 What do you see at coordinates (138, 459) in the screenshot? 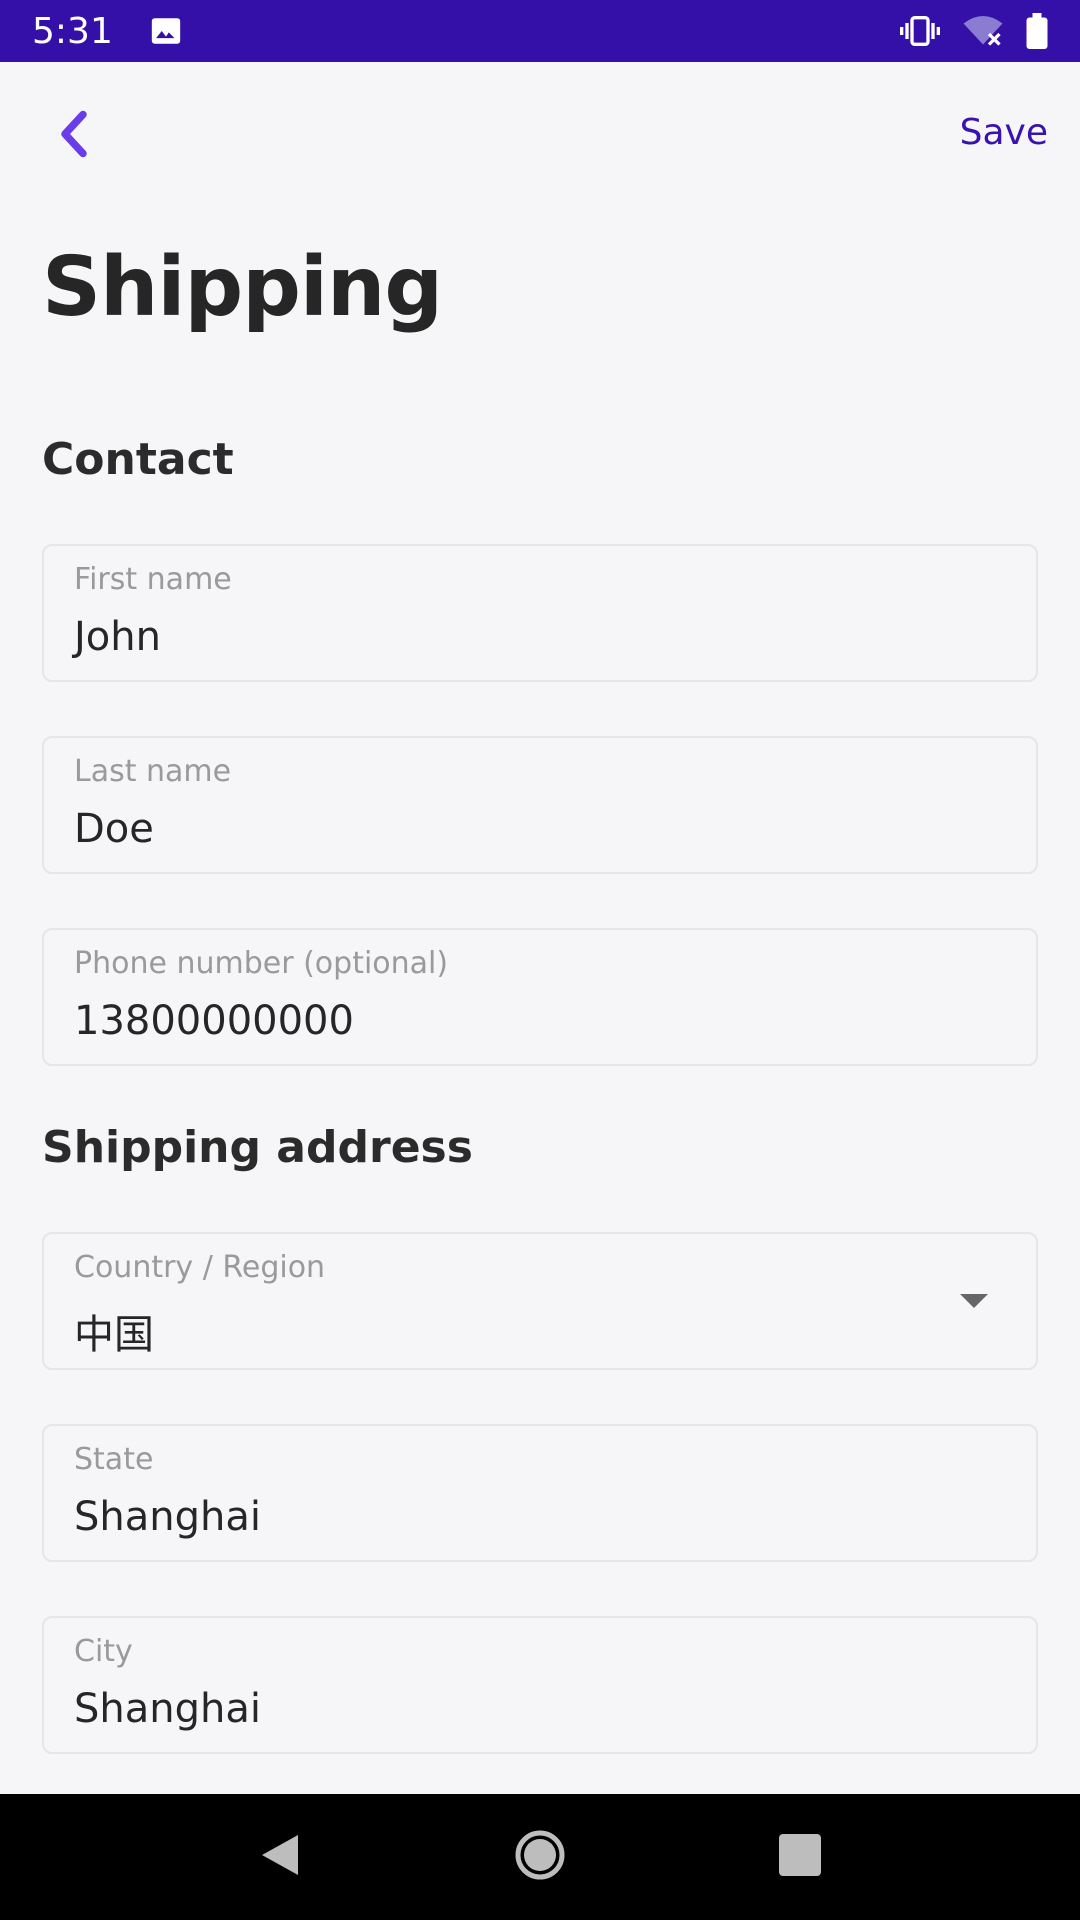
I see `contact-section-title: Contact` at bounding box center [138, 459].